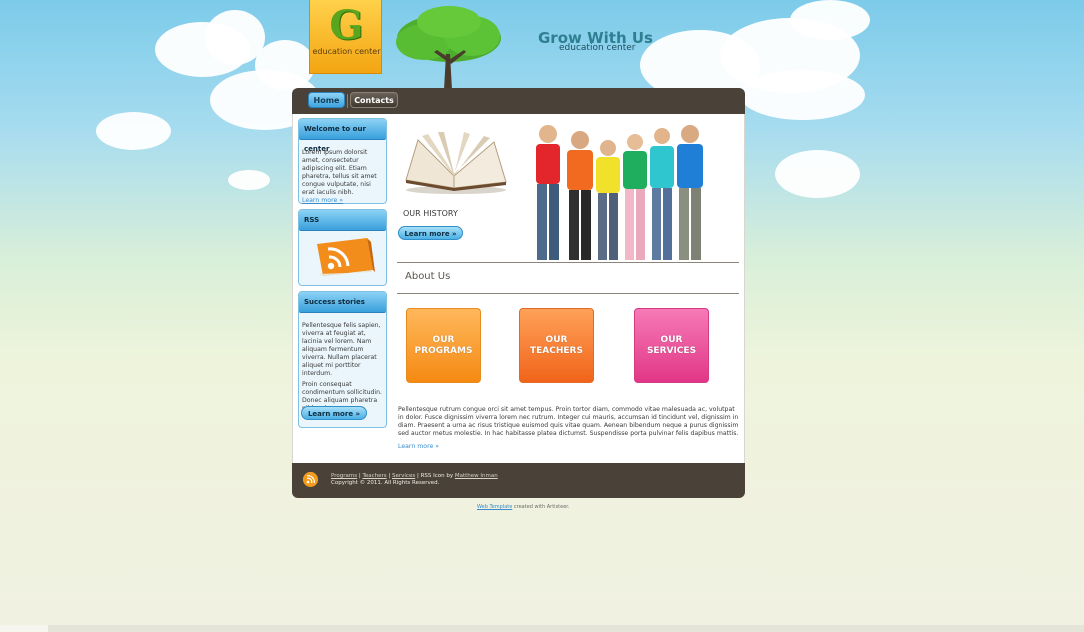  I want to click on history-learn-more-button: Learn more », so click(430, 233).